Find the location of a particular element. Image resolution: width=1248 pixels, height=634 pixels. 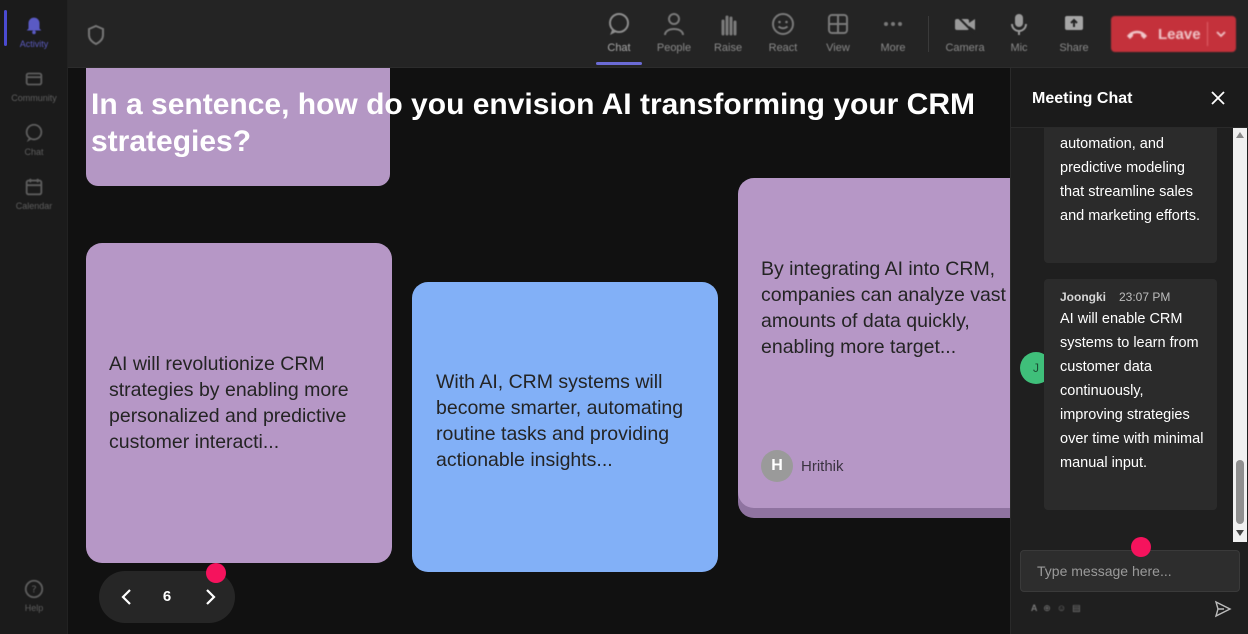

card-author: H Hrithik is located at coordinates (802, 466).